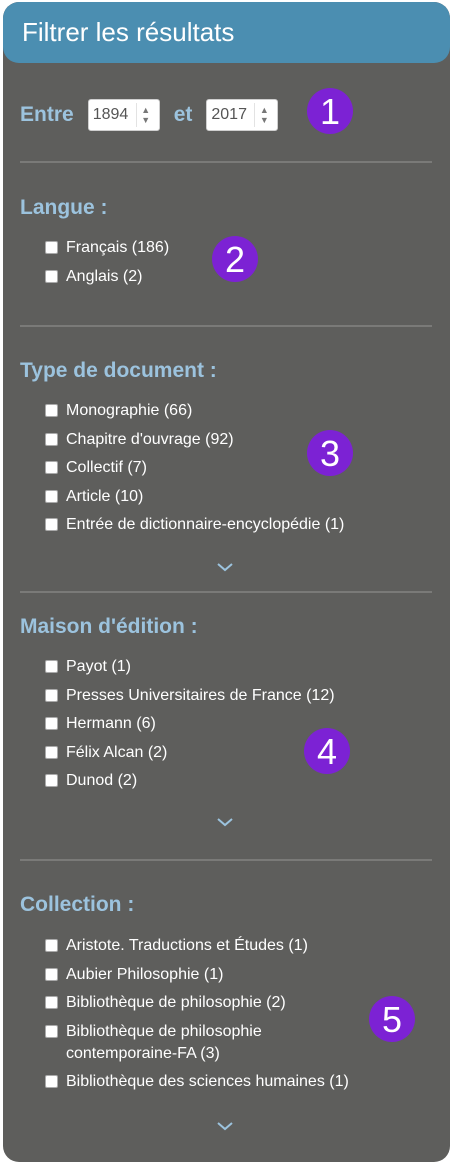 This screenshot has width=452, height=1162. What do you see at coordinates (104, 276) in the screenshot?
I see `option-label: Anglais (2)` at bounding box center [104, 276].